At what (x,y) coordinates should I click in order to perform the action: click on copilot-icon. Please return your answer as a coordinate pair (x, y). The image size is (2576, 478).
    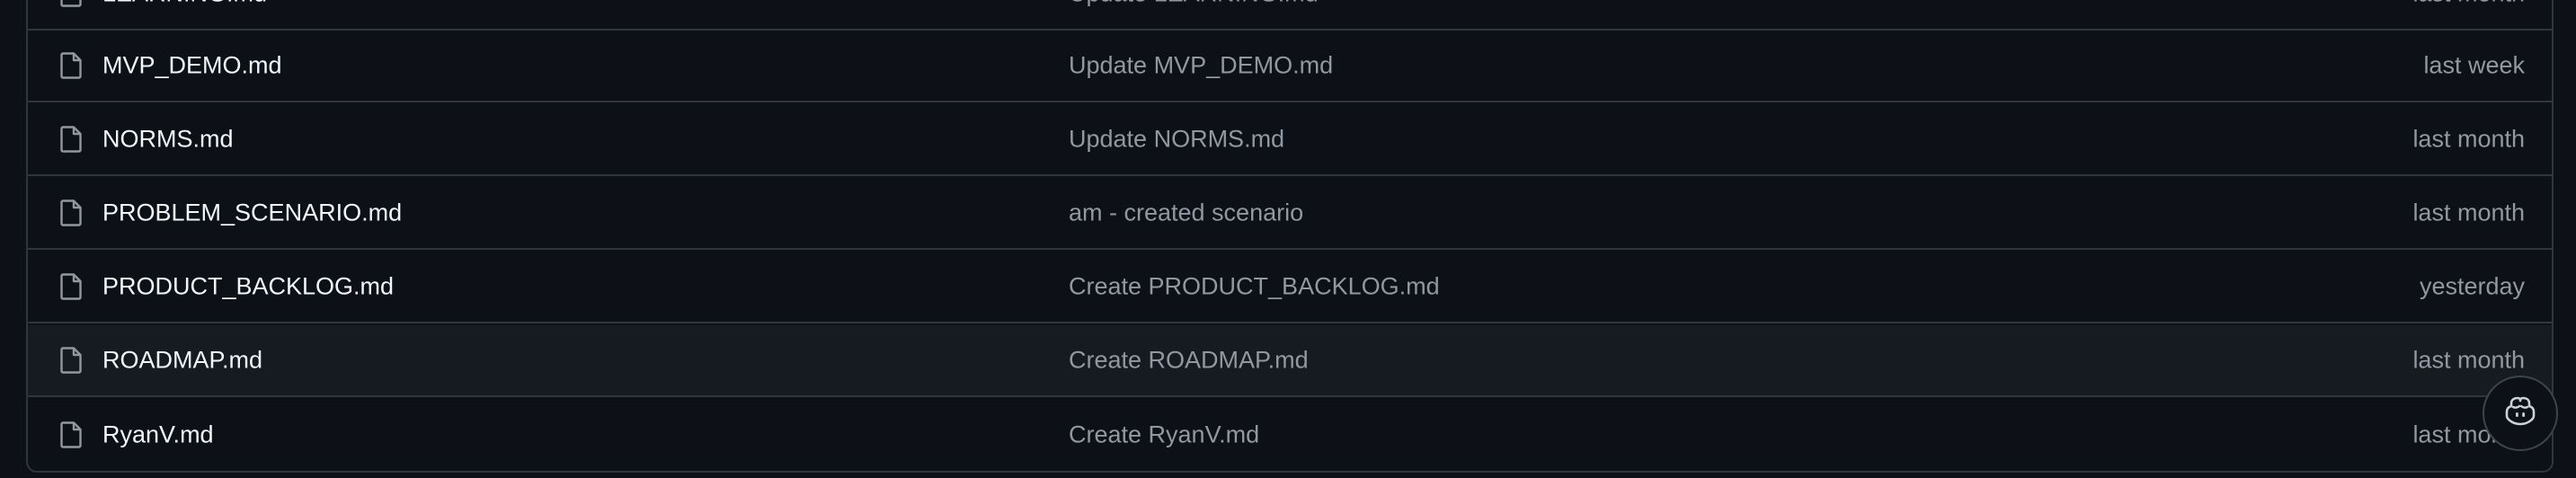
    Looking at the image, I should click on (2520, 413).